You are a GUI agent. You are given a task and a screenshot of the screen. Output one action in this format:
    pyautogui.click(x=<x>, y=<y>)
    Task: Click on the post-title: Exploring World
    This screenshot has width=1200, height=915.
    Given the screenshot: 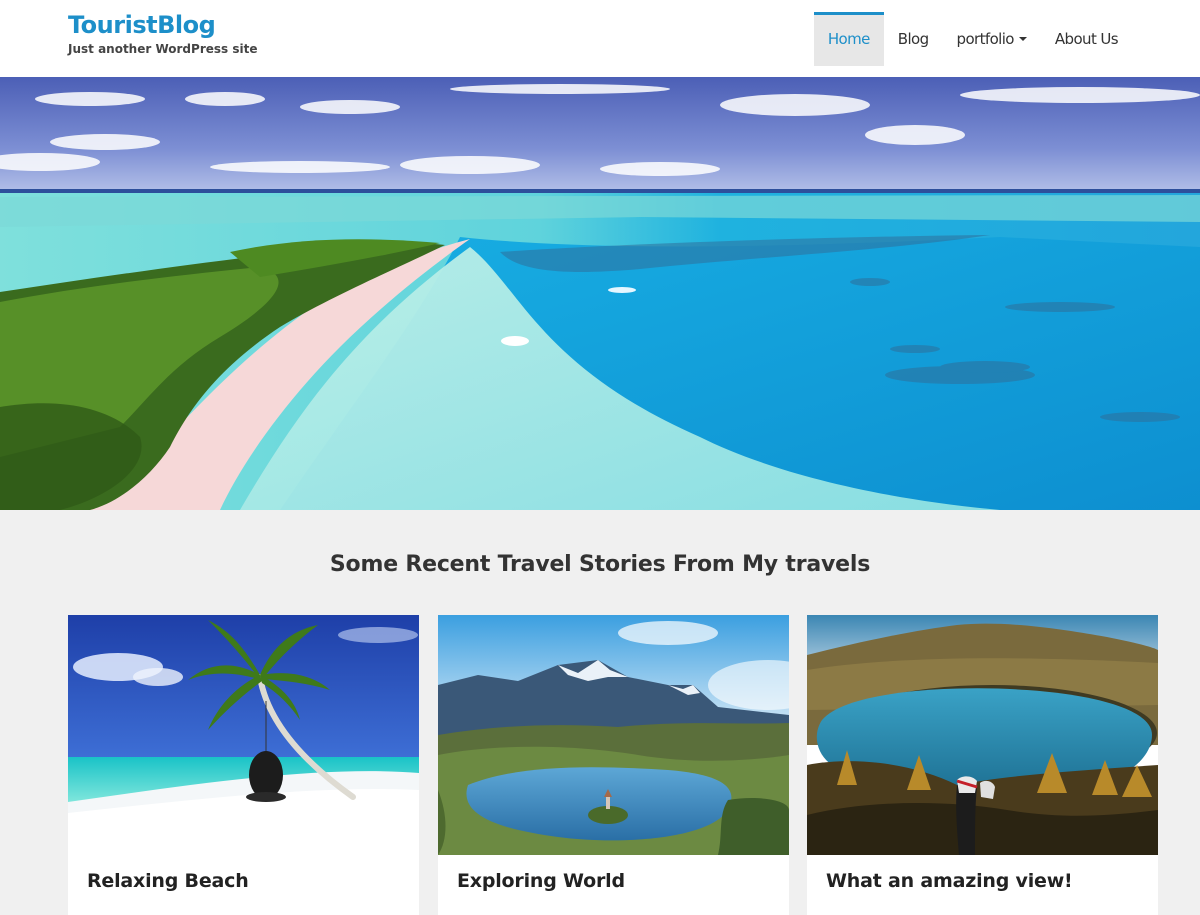 What is the action you would take?
    pyautogui.click(x=541, y=881)
    